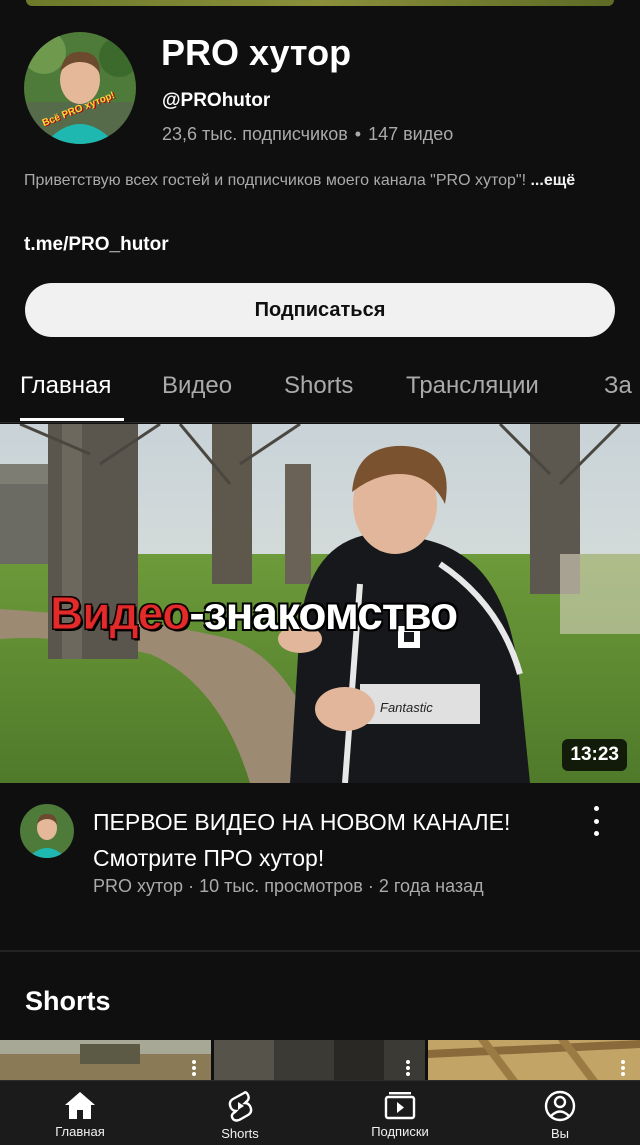 The height and width of the screenshot is (1145, 640). I want to click on tab-shorts: Shorts, so click(318, 386).